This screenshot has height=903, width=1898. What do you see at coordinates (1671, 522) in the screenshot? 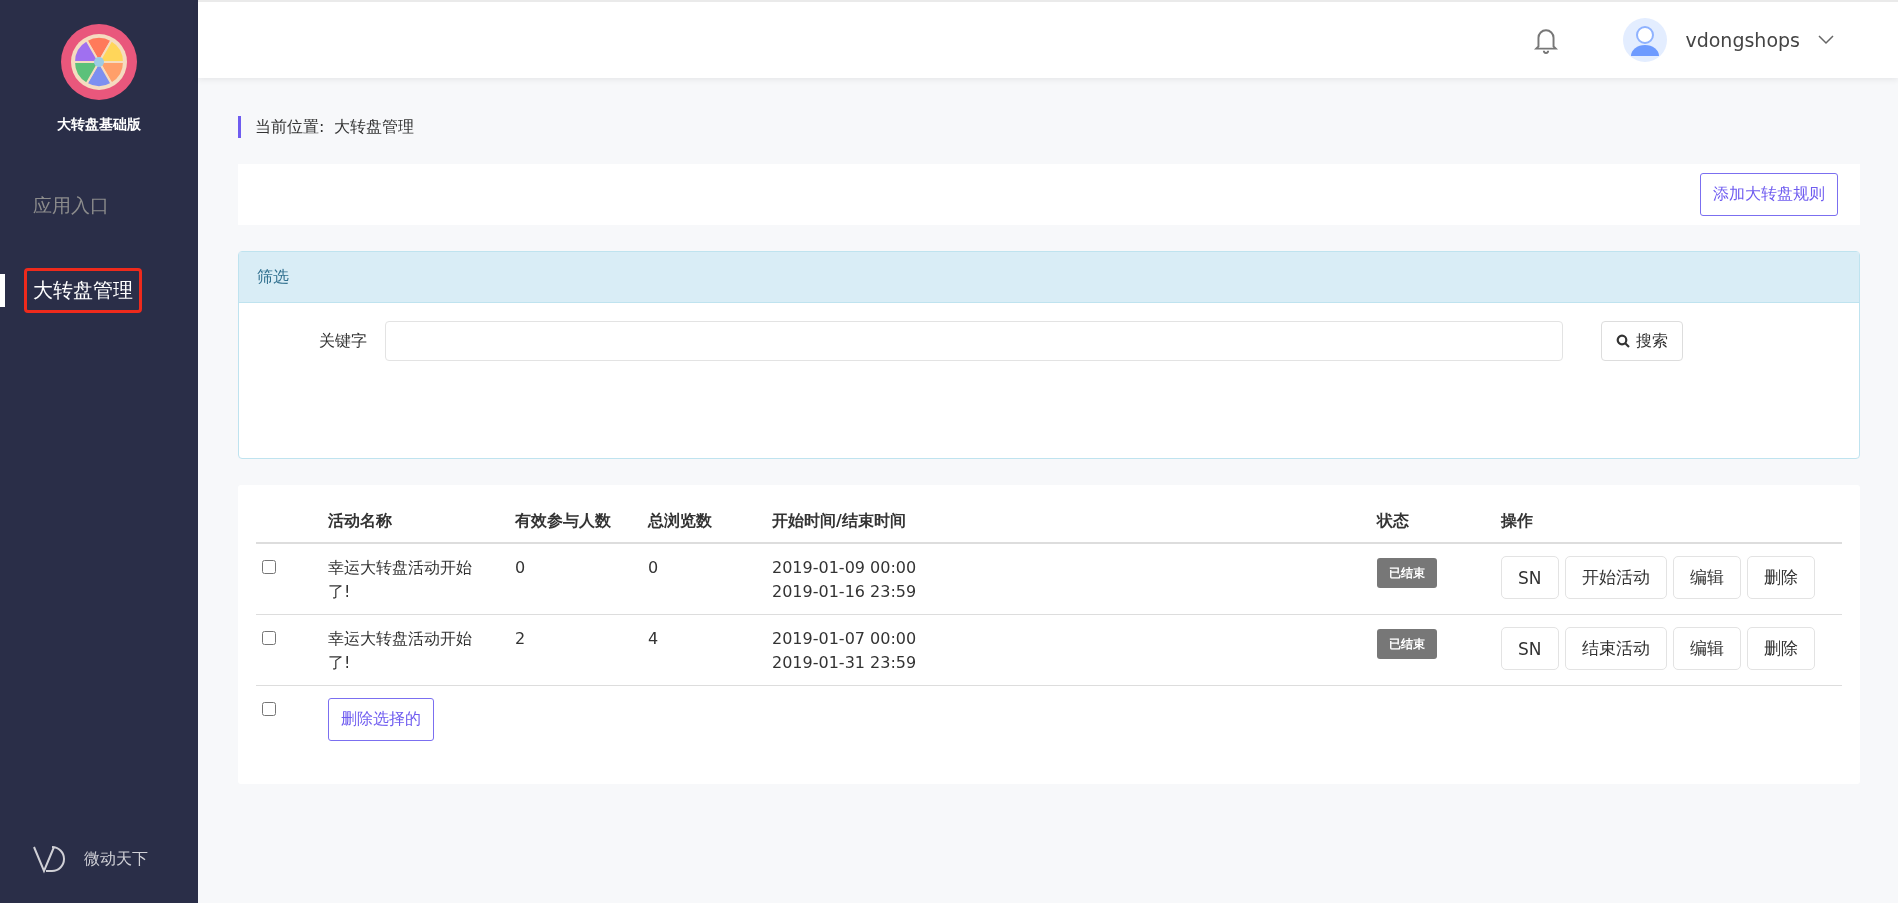
I see `column-header: 操作` at bounding box center [1671, 522].